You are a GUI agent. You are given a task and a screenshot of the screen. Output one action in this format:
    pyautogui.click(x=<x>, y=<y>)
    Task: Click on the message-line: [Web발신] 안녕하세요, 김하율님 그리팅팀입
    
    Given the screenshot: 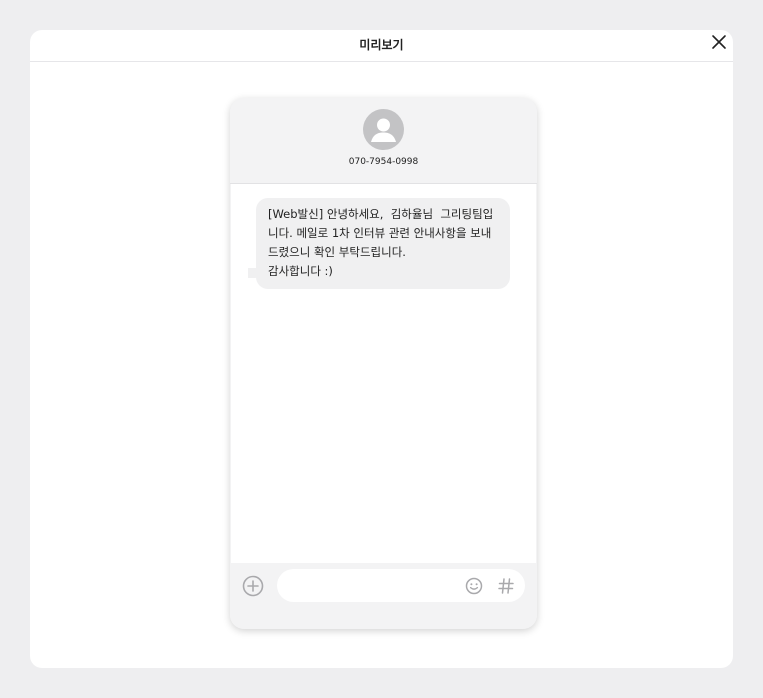 What is the action you would take?
    pyautogui.click(x=381, y=214)
    